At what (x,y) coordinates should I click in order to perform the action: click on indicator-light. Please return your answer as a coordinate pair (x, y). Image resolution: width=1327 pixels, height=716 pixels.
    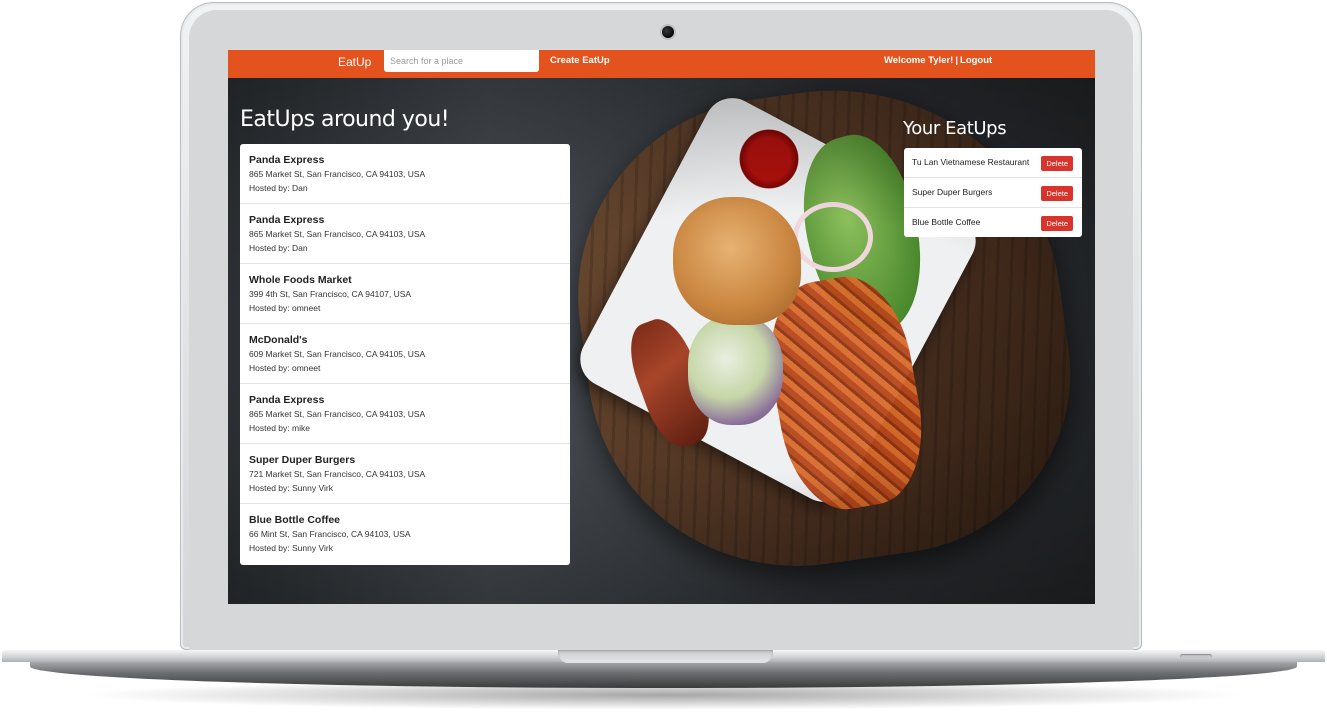
    Looking at the image, I should click on (1196, 656).